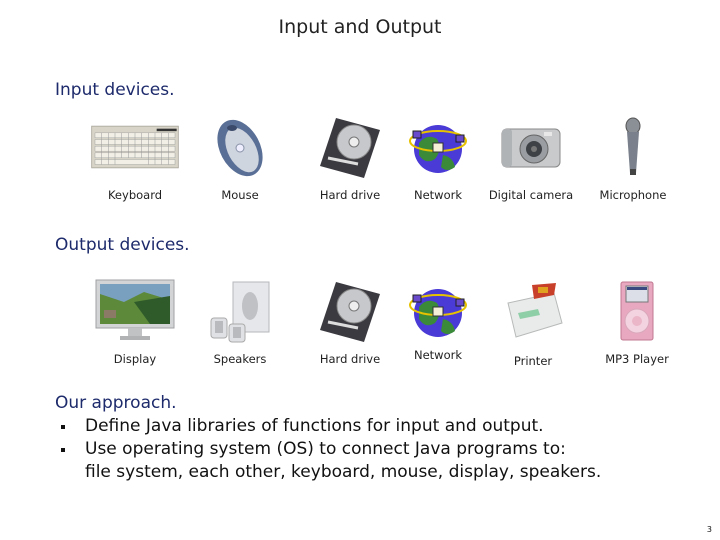 The height and width of the screenshot is (540, 720). What do you see at coordinates (240, 359) in the screenshot?
I see `device-label: Speakers` at bounding box center [240, 359].